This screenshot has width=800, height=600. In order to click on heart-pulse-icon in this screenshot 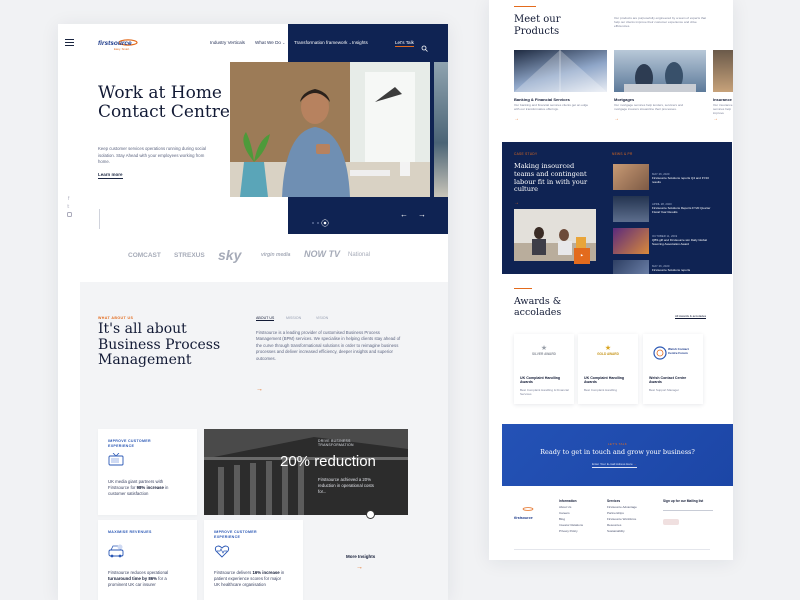, I will do `click(222, 553)`.